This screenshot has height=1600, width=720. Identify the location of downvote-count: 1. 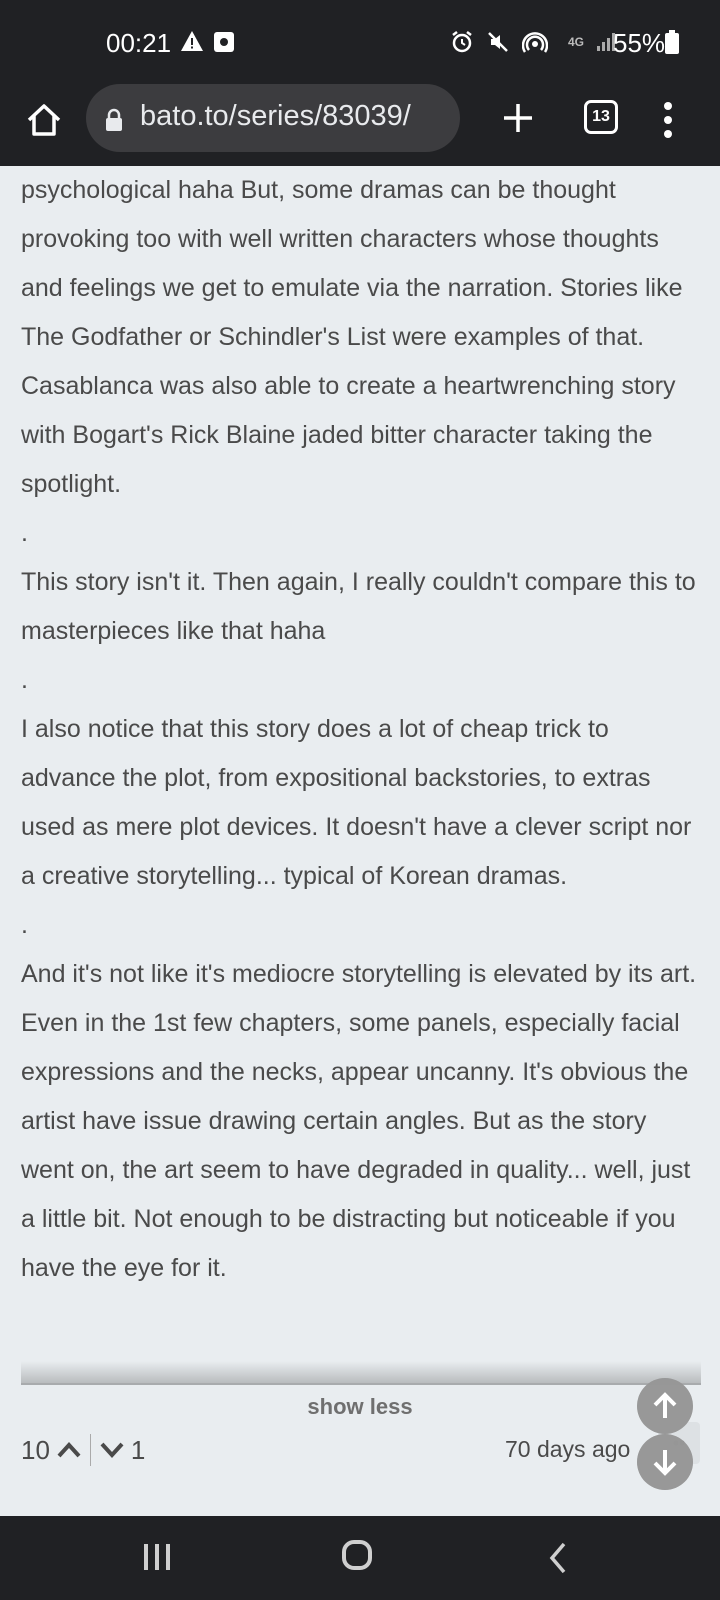
(138, 1449).